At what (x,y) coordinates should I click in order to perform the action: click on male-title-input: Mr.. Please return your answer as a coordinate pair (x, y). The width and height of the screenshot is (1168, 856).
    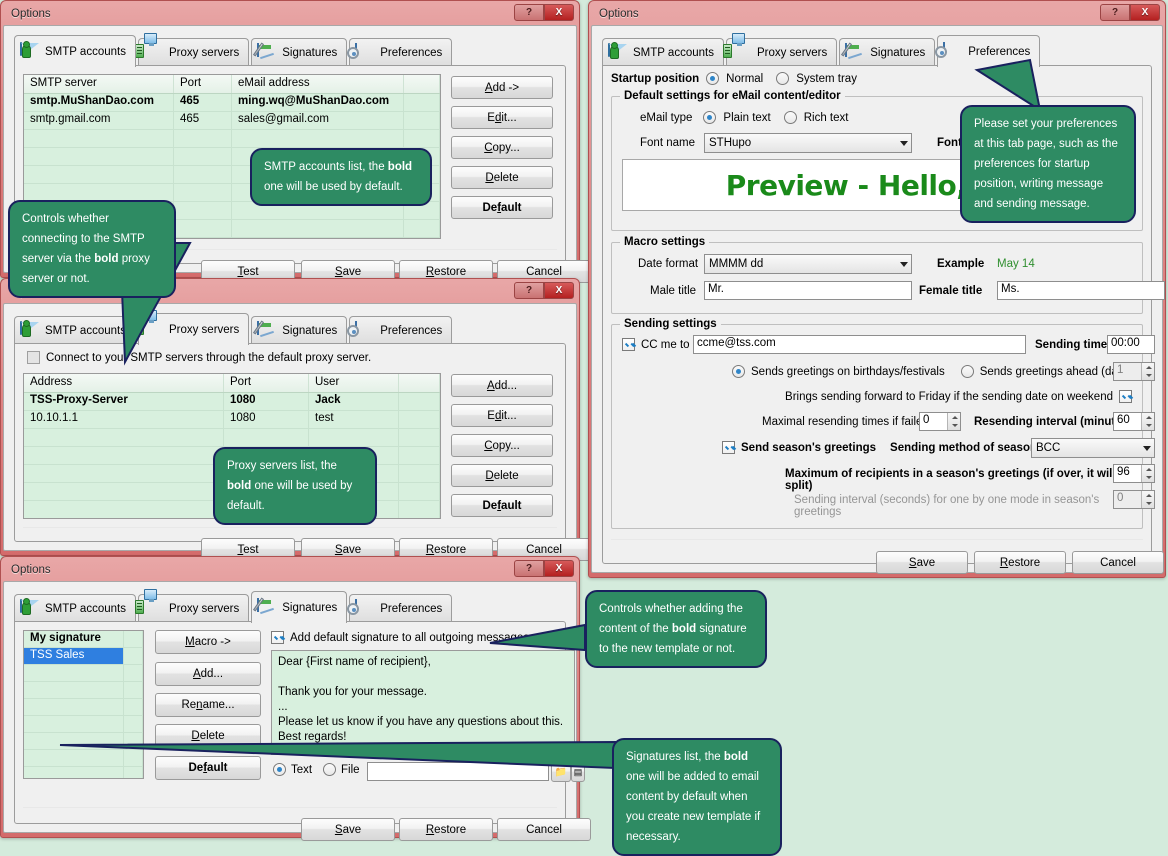
    Looking at the image, I should click on (808, 290).